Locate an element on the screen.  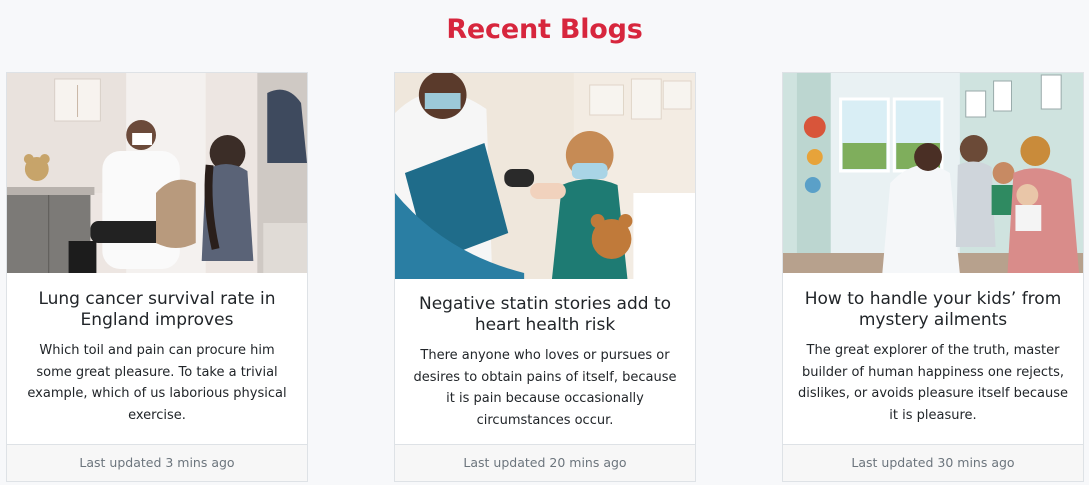
nurse-child-photo is located at coordinates (545, 176).